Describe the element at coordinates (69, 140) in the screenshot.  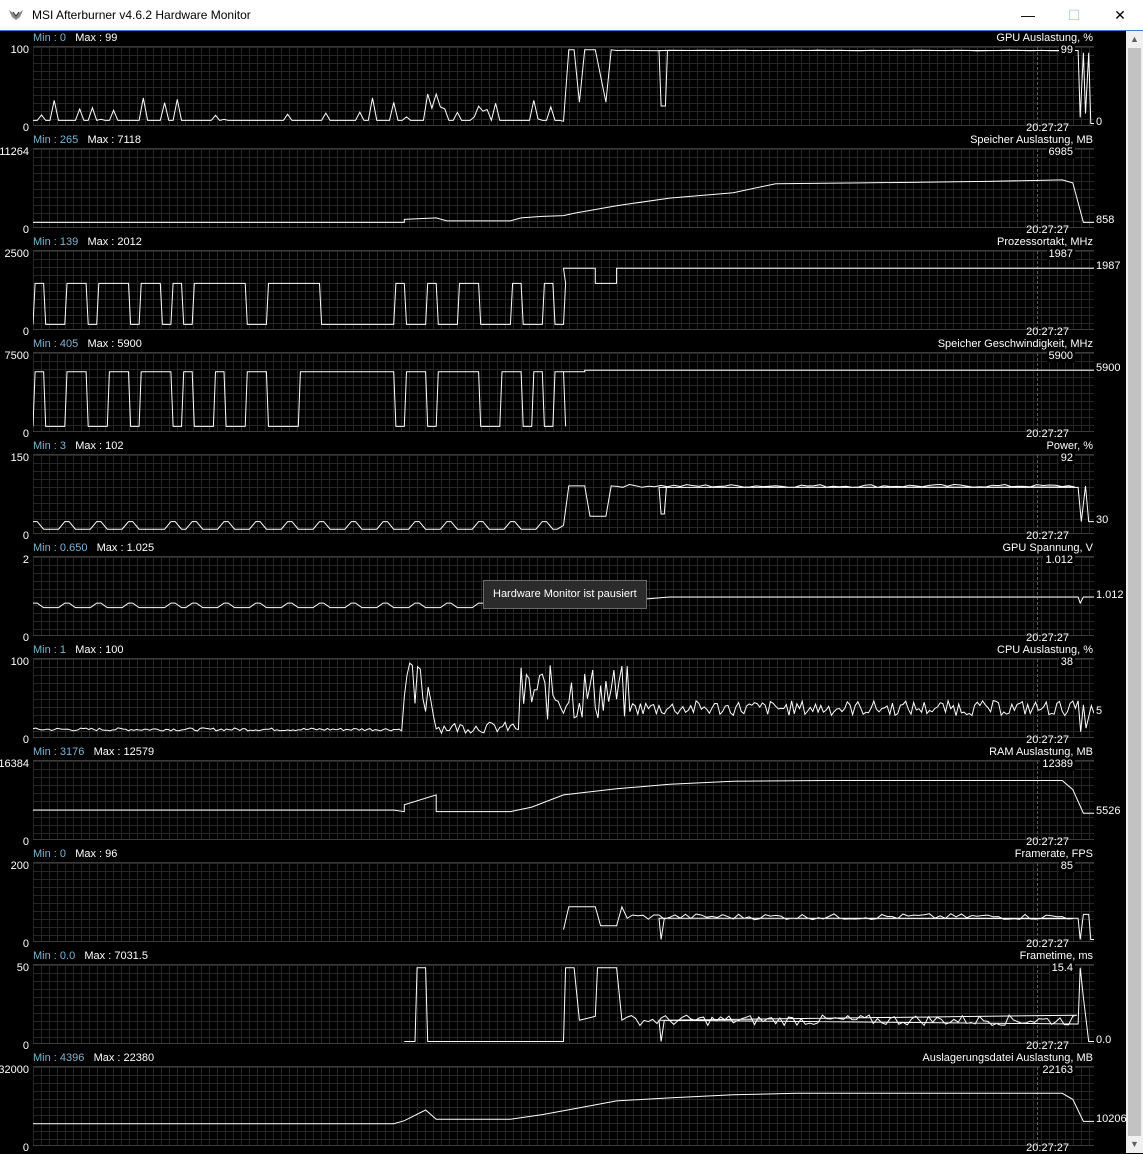
I see `min-value: 265` at that location.